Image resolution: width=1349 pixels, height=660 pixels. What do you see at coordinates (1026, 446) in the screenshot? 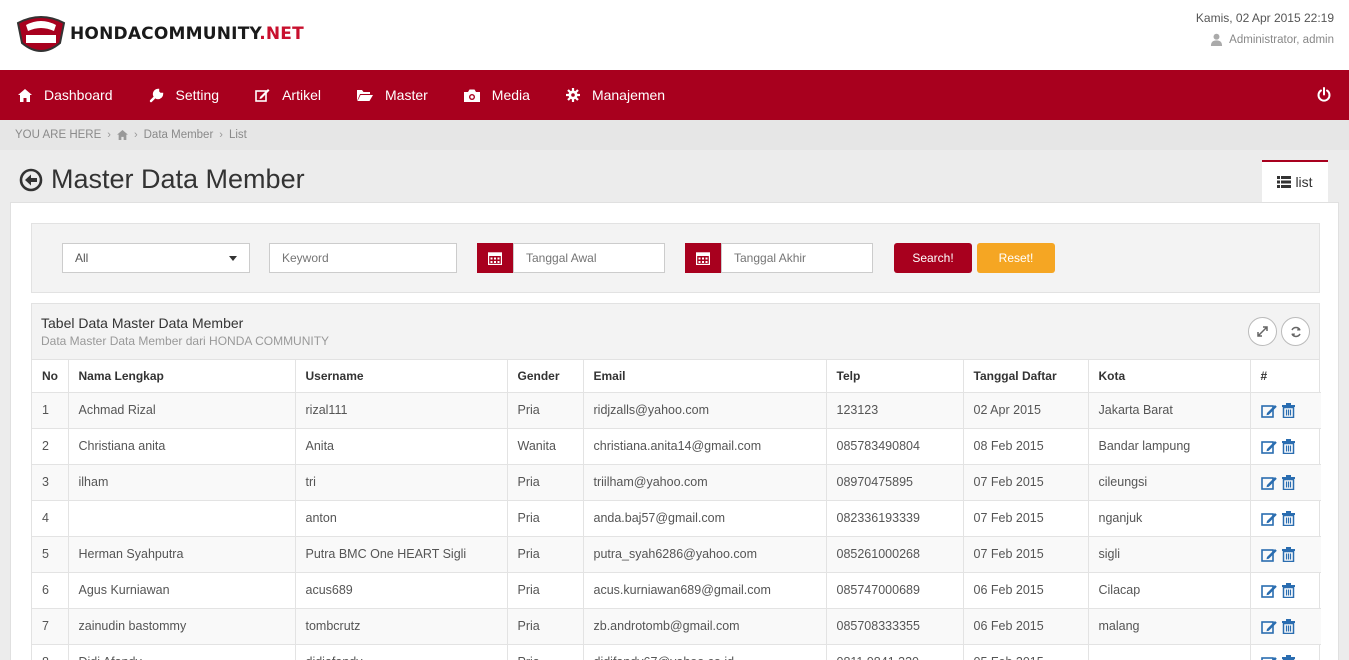
I see `table-cell: 08 Feb 2015` at bounding box center [1026, 446].